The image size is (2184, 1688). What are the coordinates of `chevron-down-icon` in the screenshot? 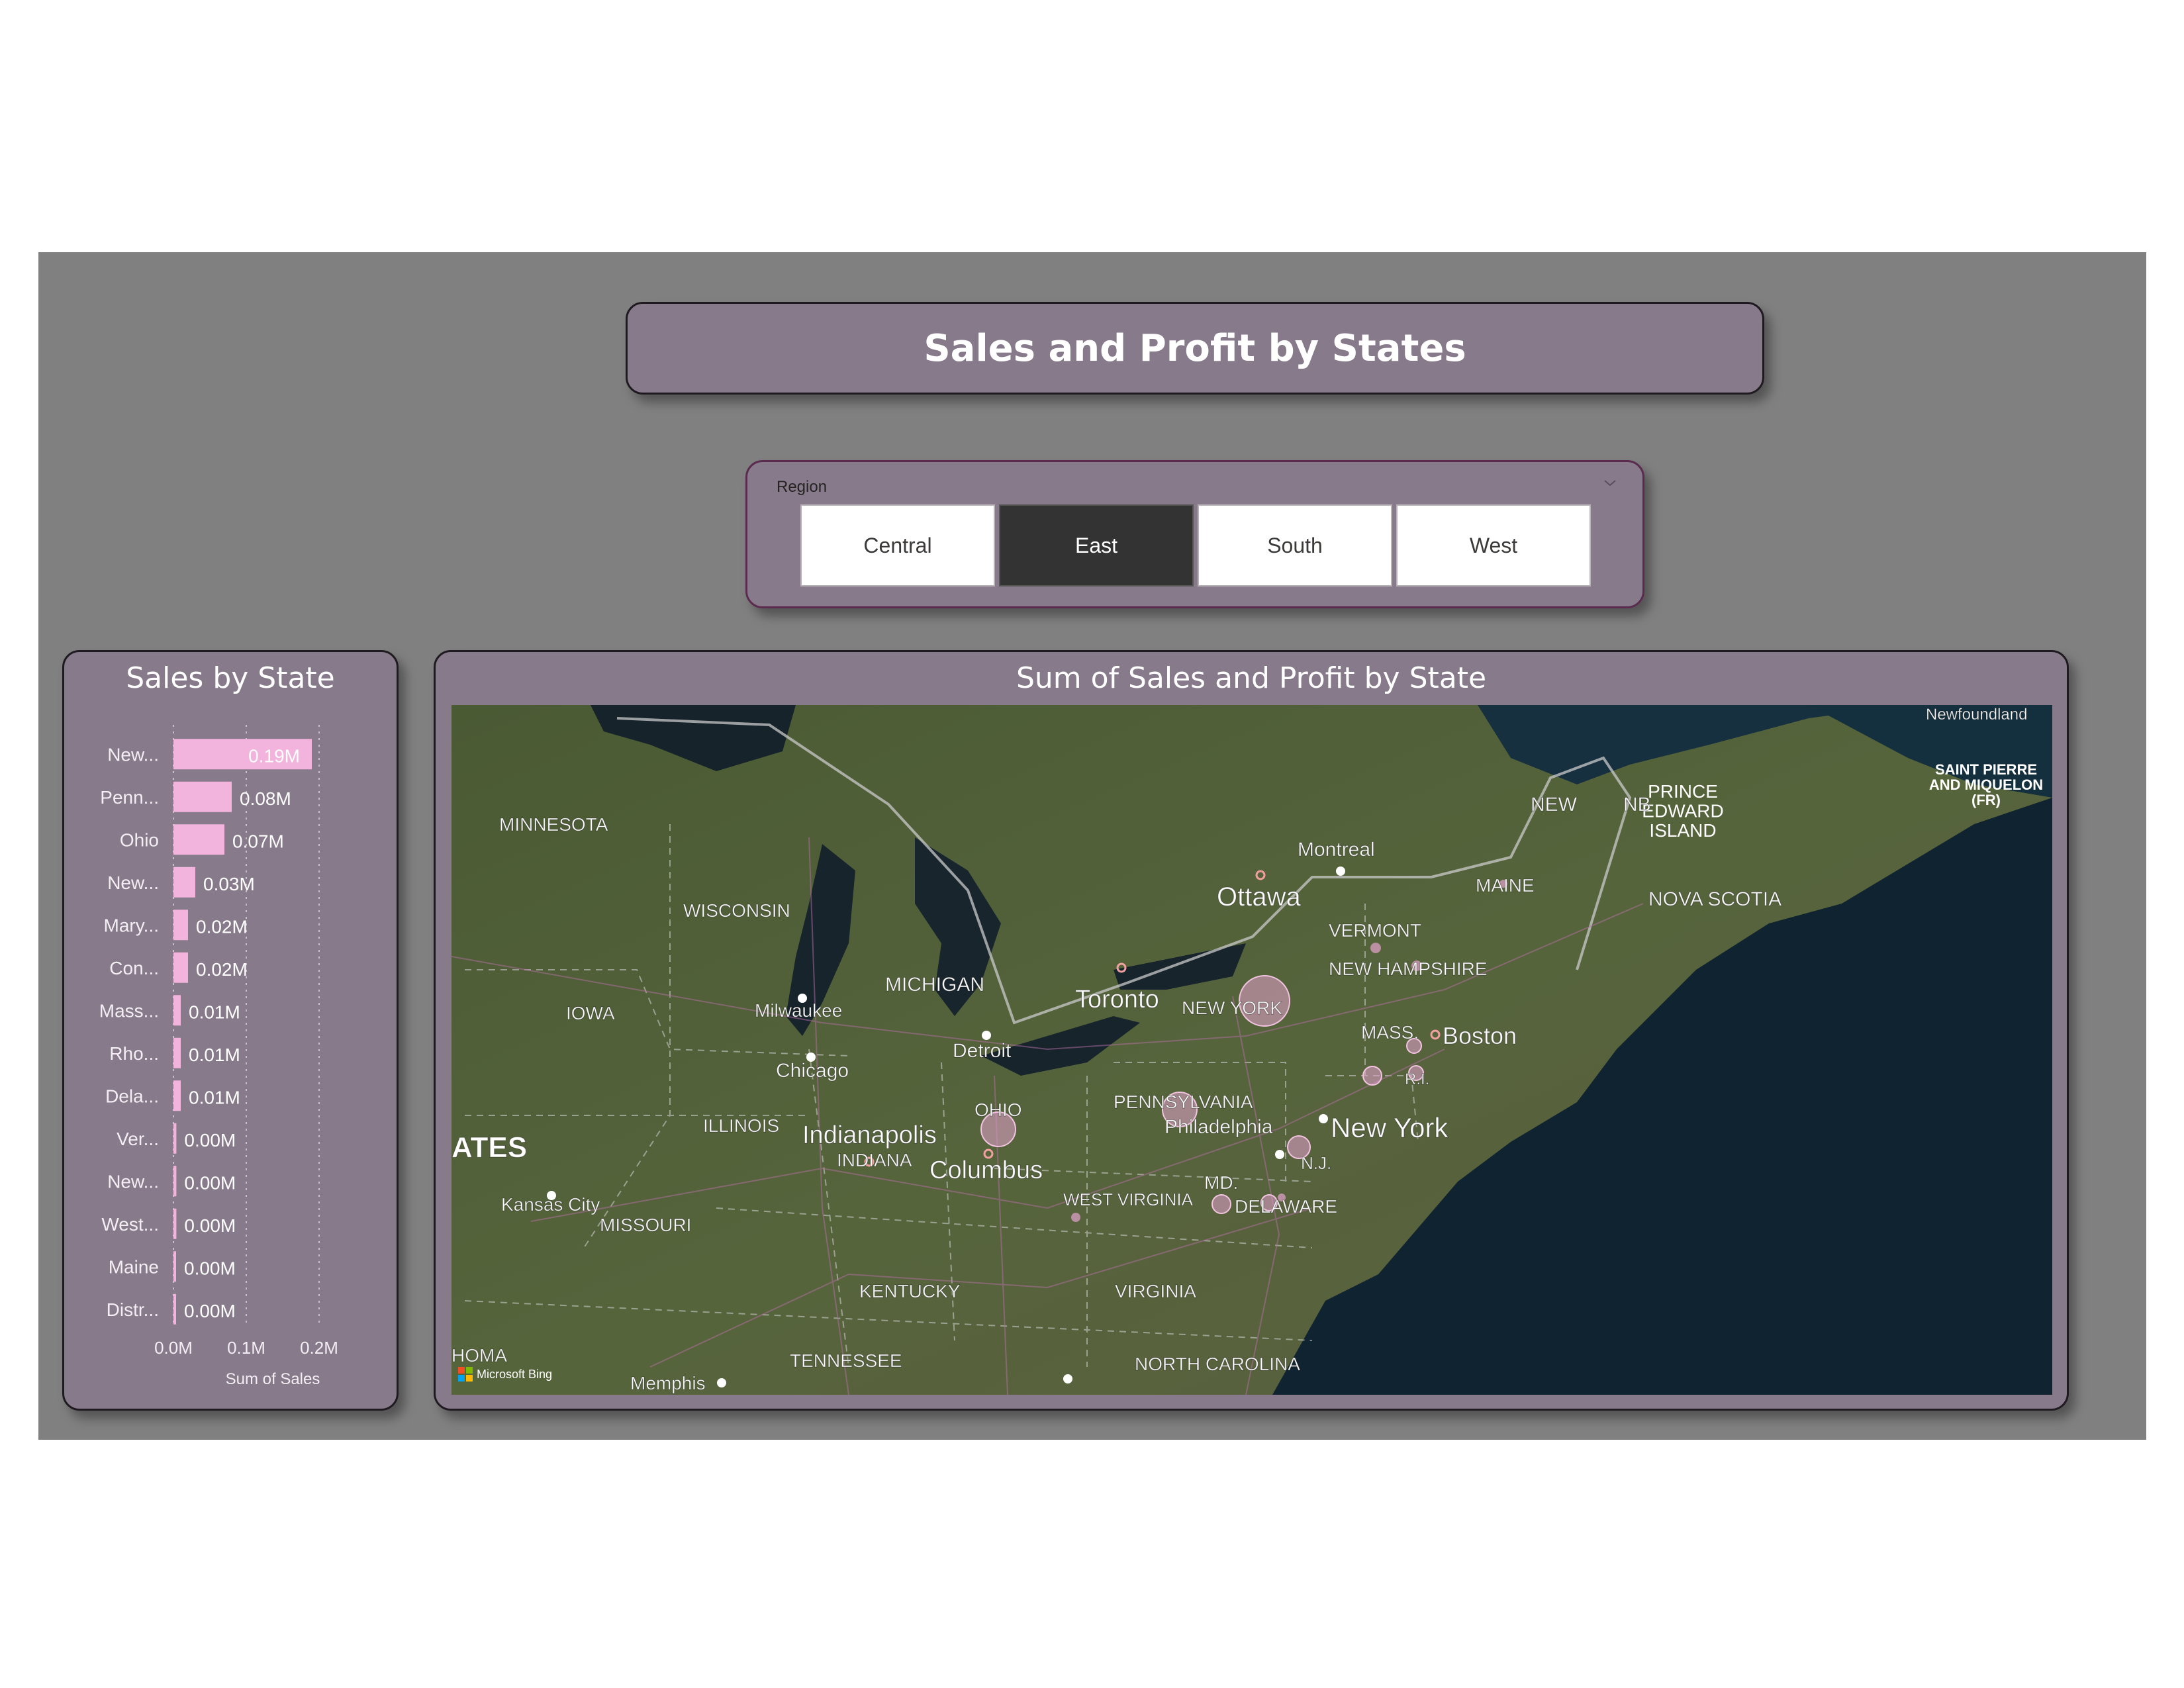 It's located at (1610, 482).